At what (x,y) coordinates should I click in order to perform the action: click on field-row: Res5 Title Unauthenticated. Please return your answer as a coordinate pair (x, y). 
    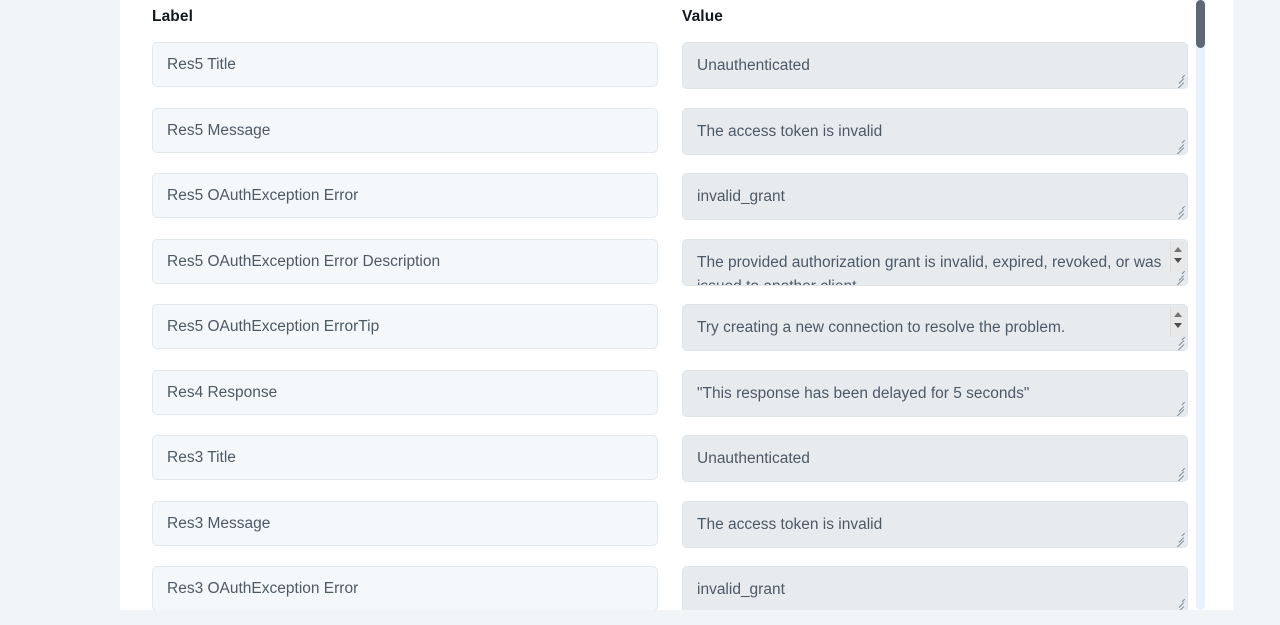
    Looking at the image, I should click on (692, 73).